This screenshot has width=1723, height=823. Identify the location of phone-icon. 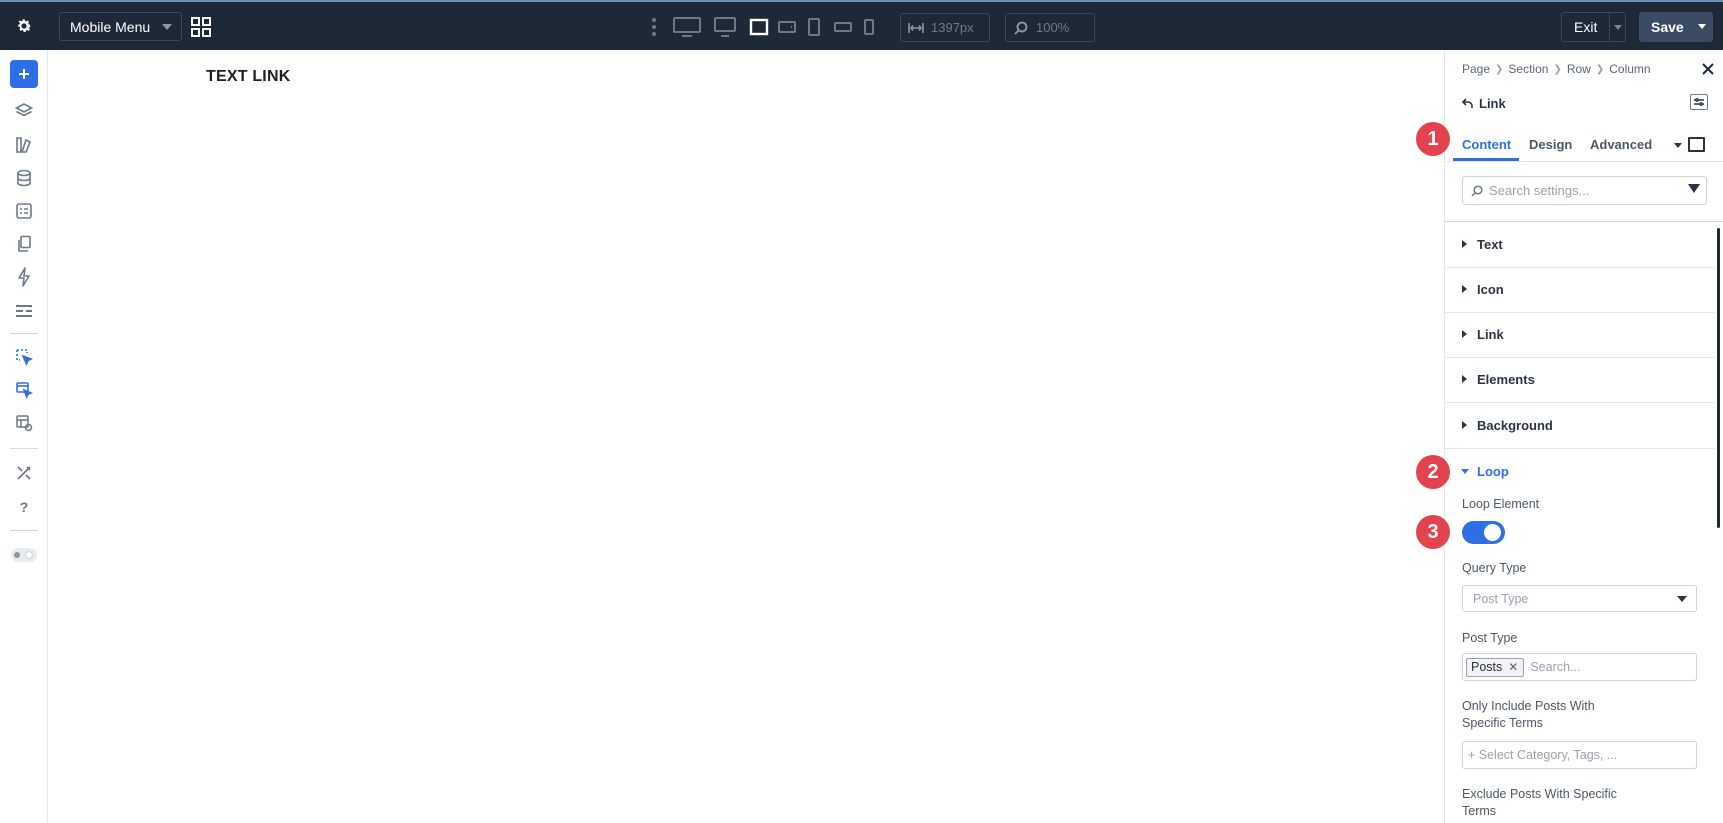
(869, 27).